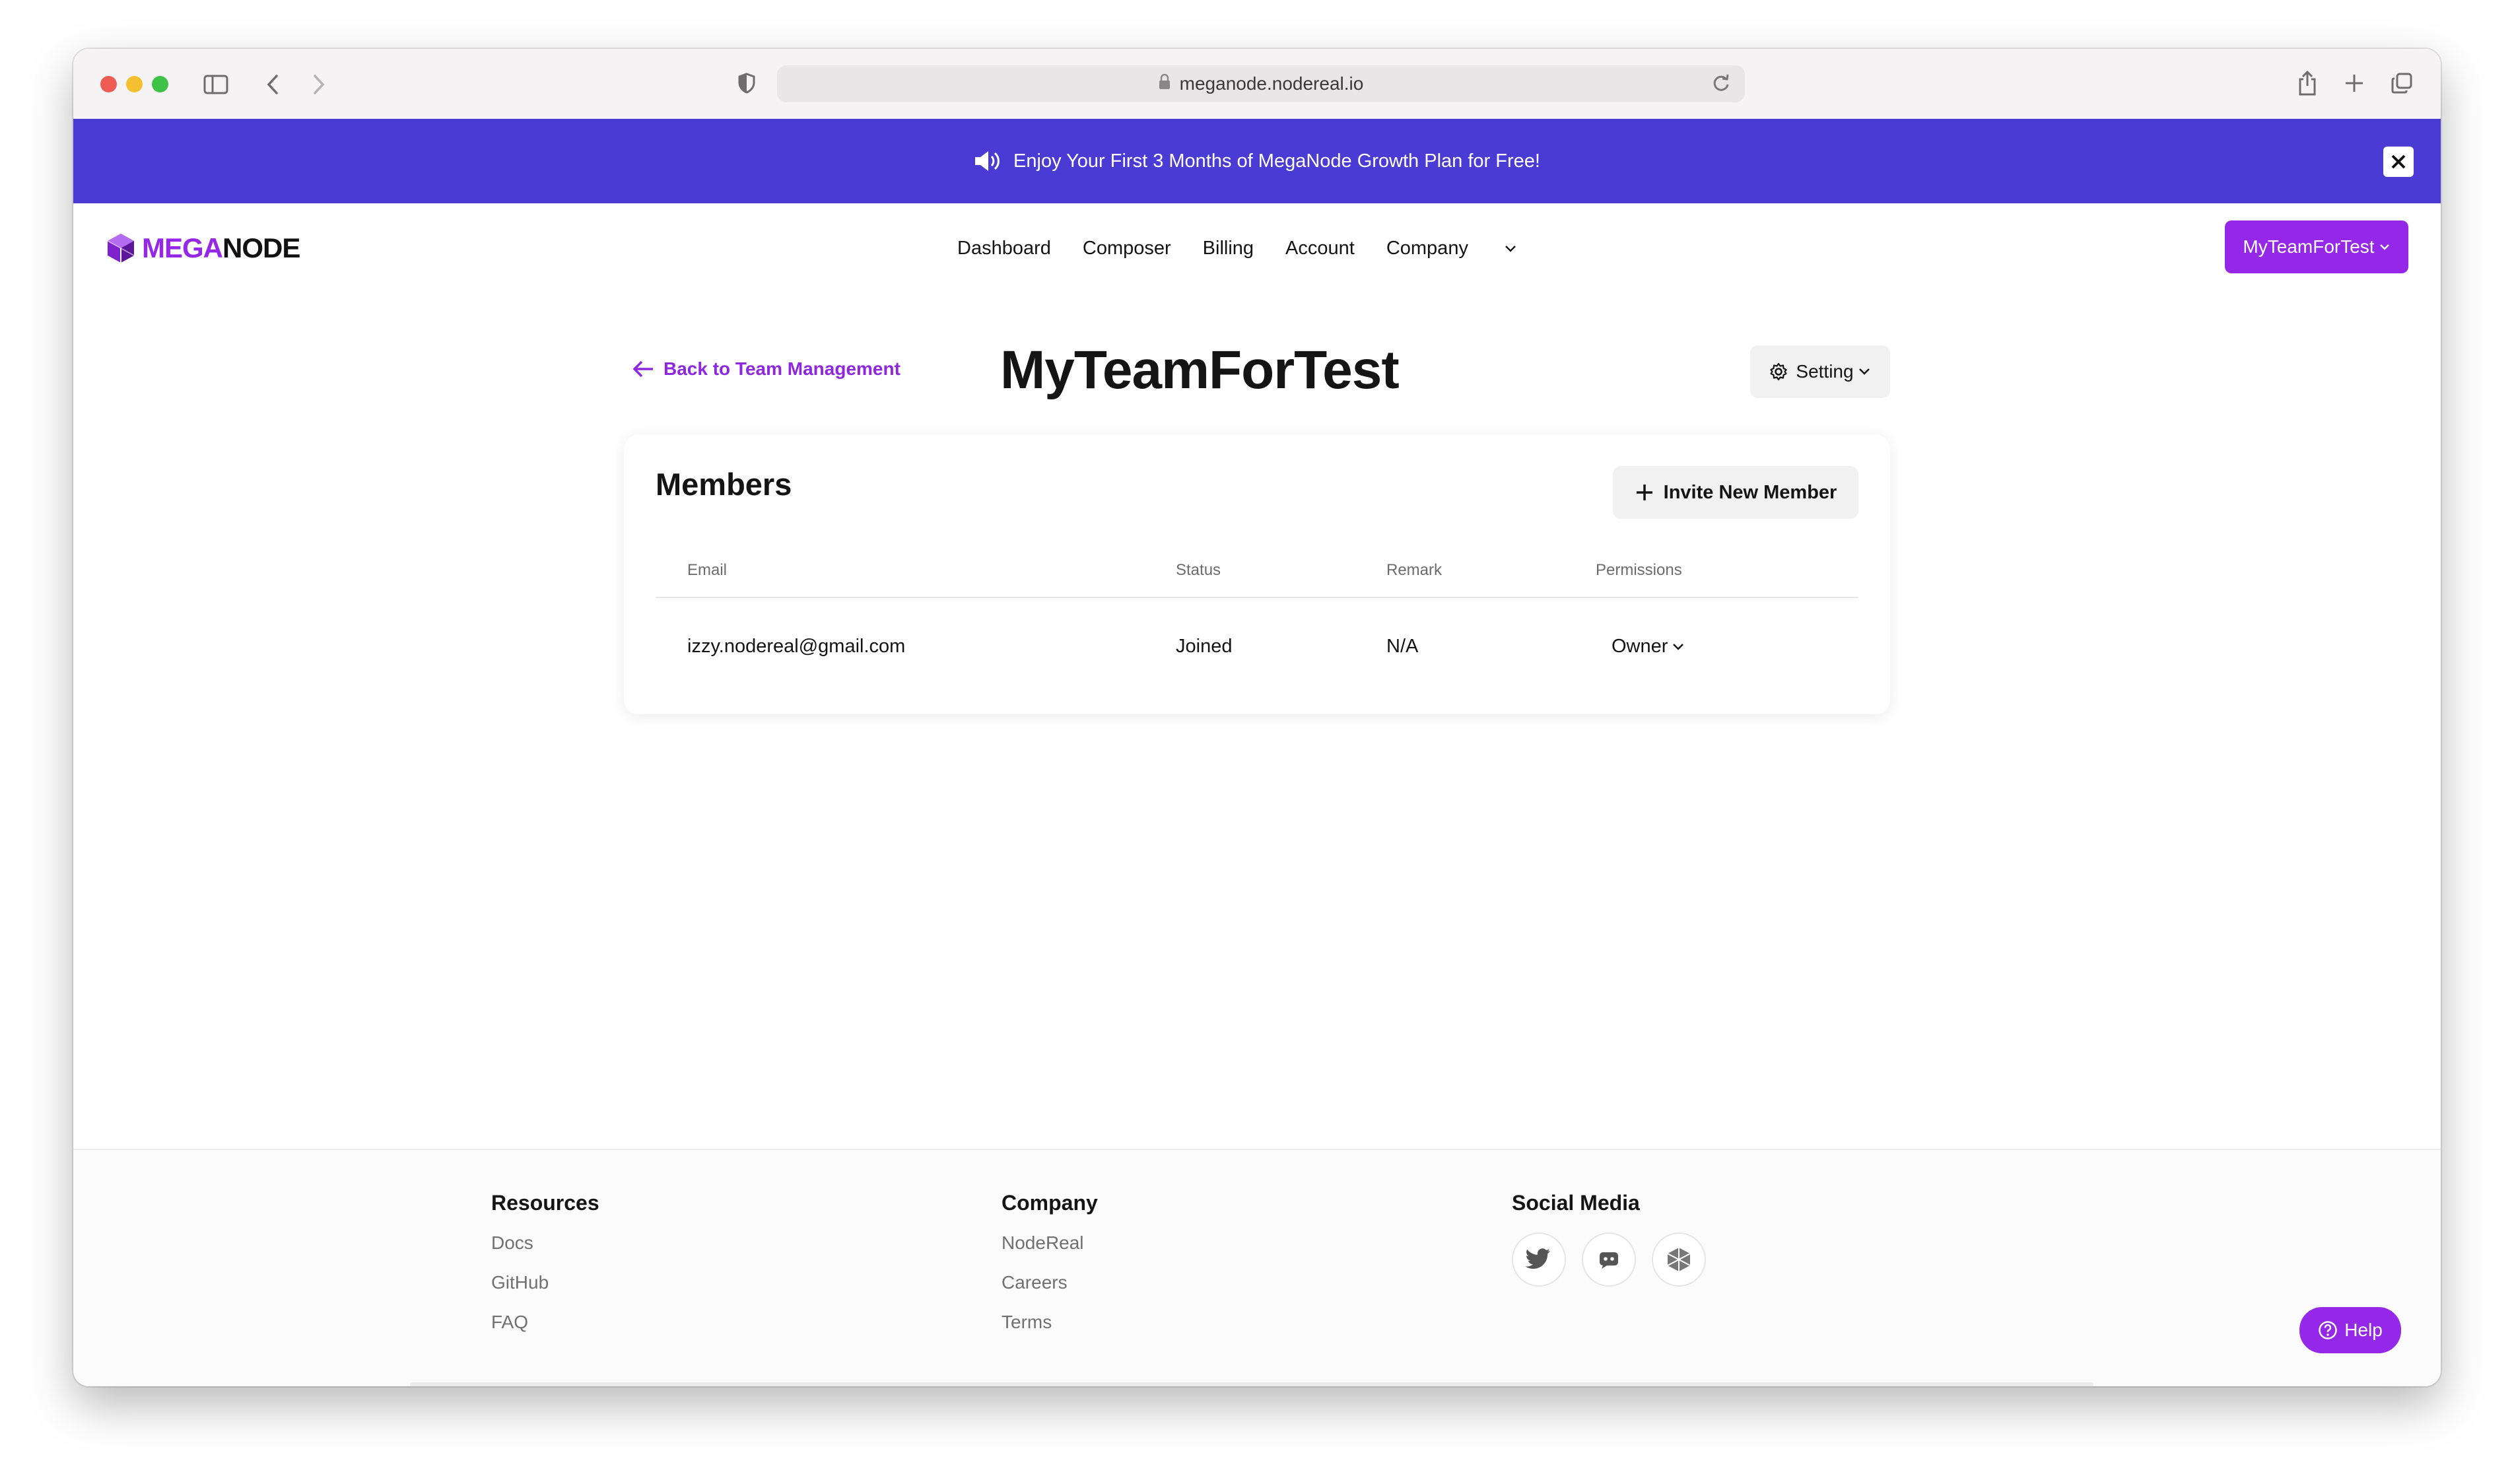 The image size is (2514, 1484). Describe the element at coordinates (746, 83) in the screenshot. I see `privacy-shield-icon` at that location.